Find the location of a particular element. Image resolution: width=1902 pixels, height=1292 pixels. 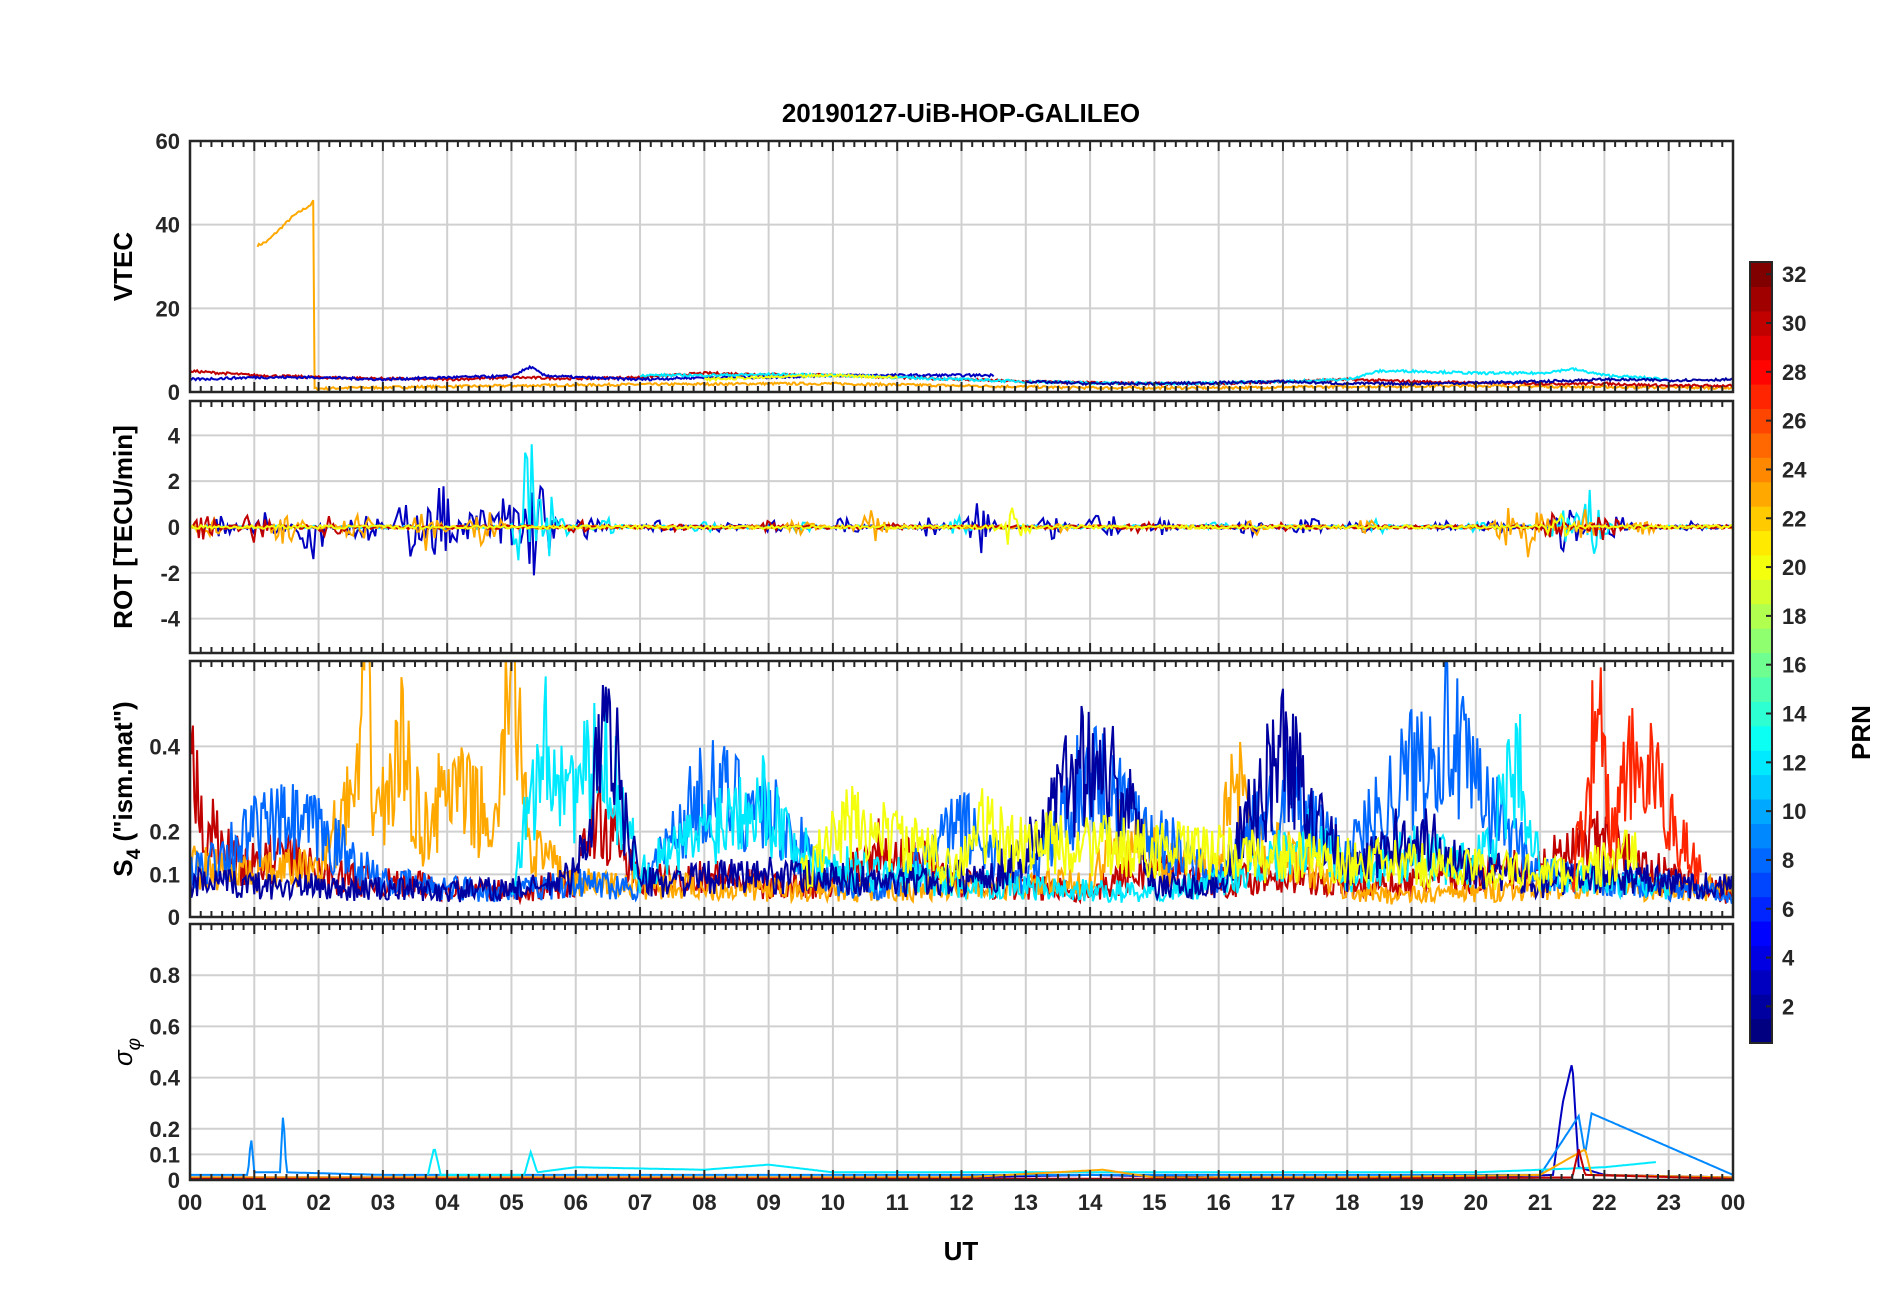

x-axis-label: UT is located at coordinates (961, 1251).